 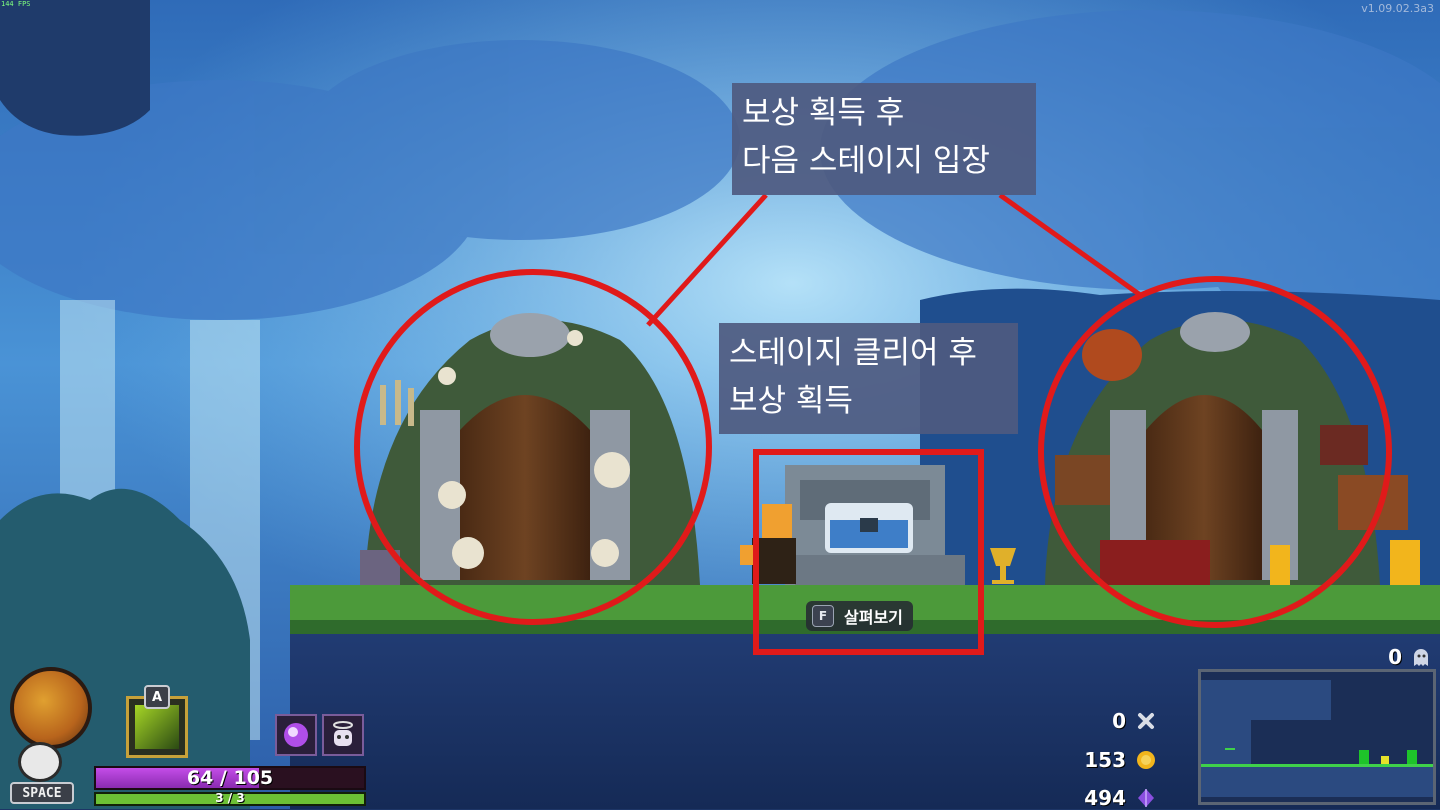 I want to click on callout-reward: 스테이지 클리어 후 보상 획득, so click(x=868, y=378).